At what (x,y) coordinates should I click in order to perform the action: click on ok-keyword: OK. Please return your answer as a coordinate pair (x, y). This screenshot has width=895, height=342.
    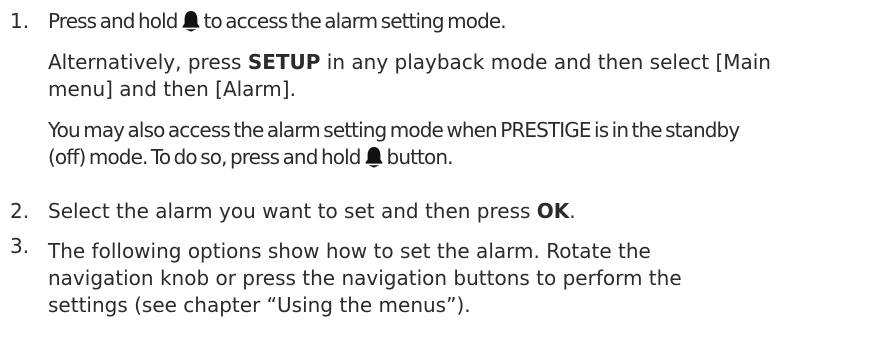
    Looking at the image, I should click on (553, 211).